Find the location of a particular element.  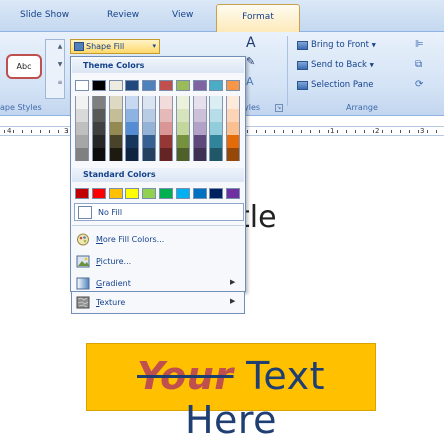

tab-format: Format is located at coordinates (258, 18).